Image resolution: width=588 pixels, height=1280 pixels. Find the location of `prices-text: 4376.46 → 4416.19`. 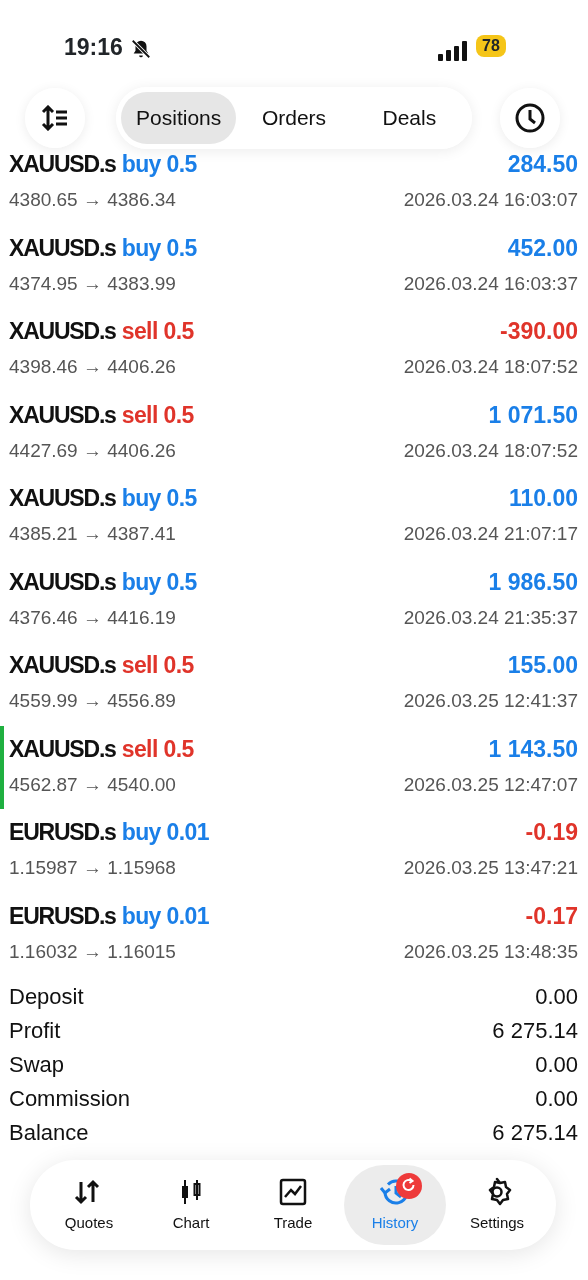

prices-text: 4376.46 → 4416.19 is located at coordinates (92, 617).